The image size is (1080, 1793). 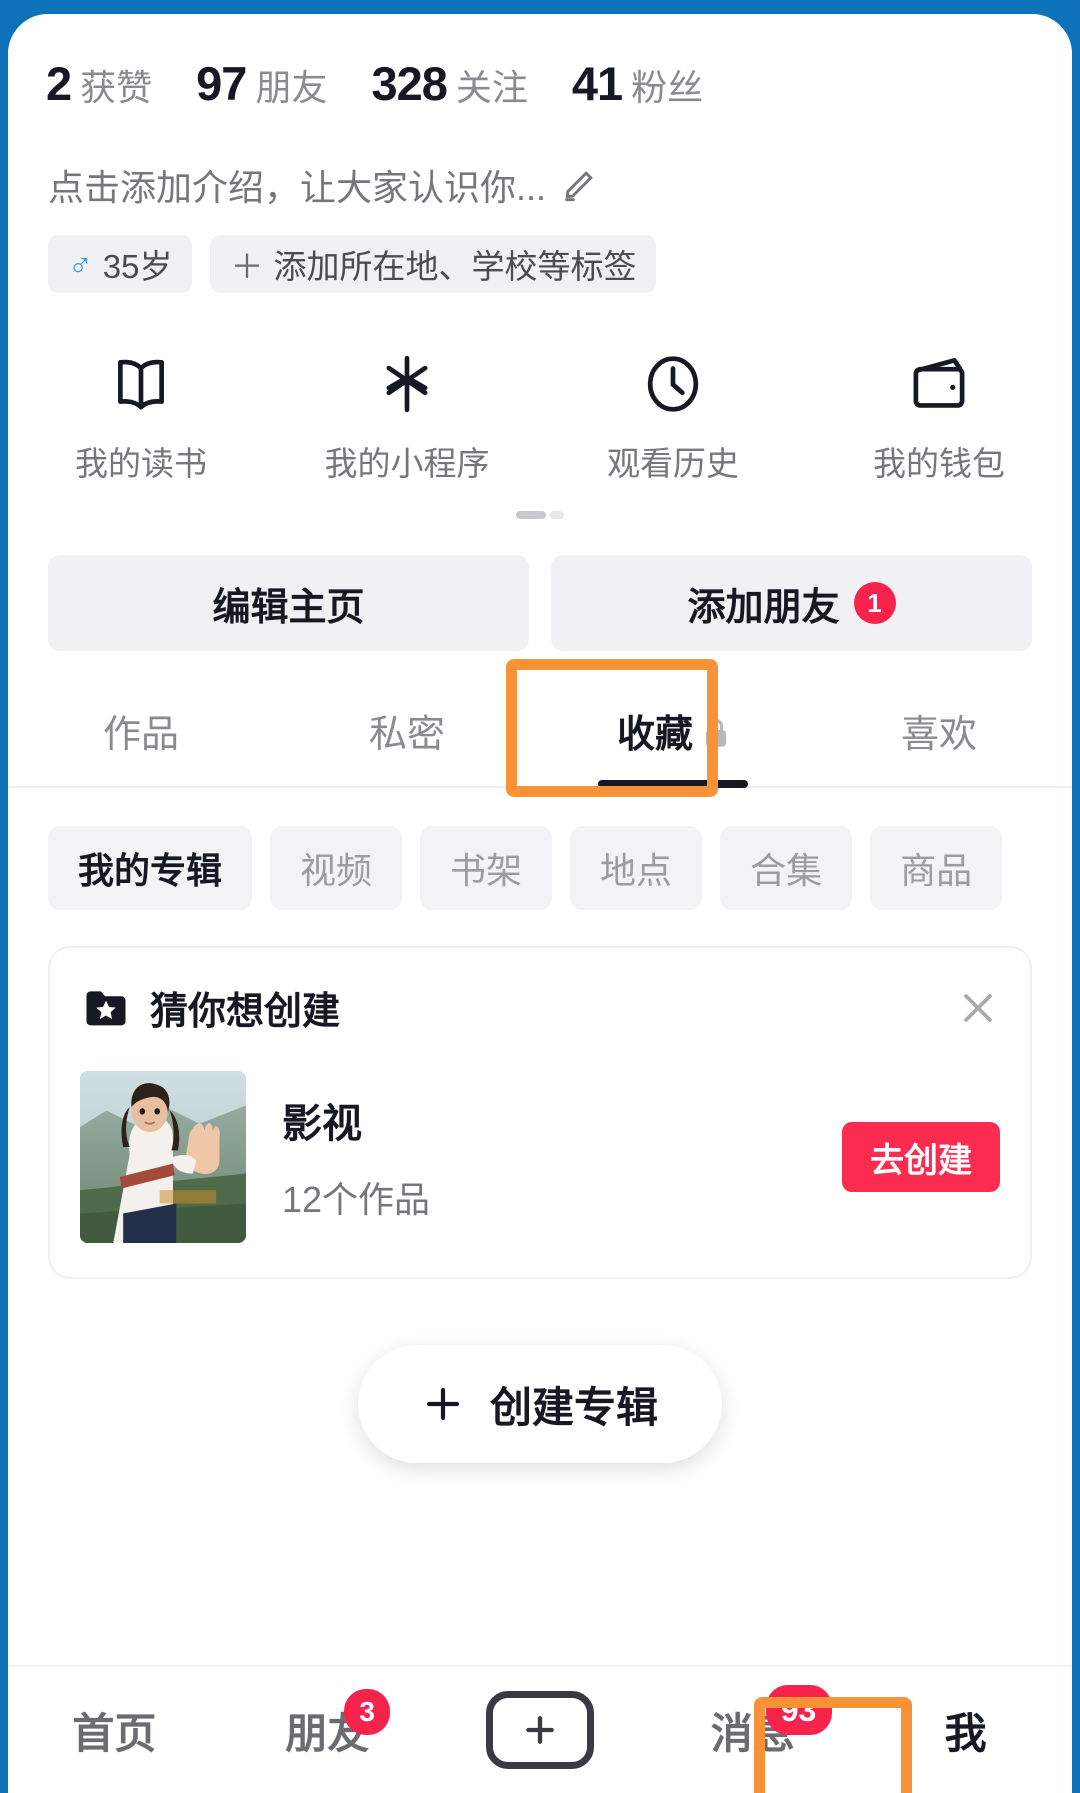 I want to click on tab-favorites-label: 收藏, so click(x=654, y=735).